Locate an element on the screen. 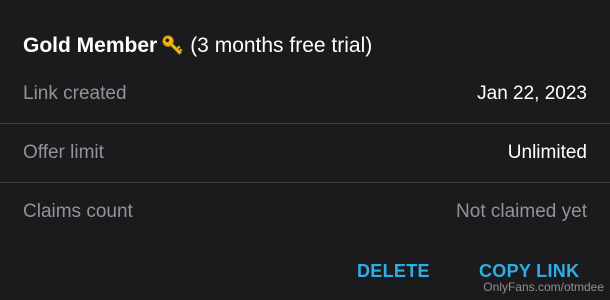 This screenshot has width=610, height=300. detail-label: Offer limit is located at coordinates (63, 152).